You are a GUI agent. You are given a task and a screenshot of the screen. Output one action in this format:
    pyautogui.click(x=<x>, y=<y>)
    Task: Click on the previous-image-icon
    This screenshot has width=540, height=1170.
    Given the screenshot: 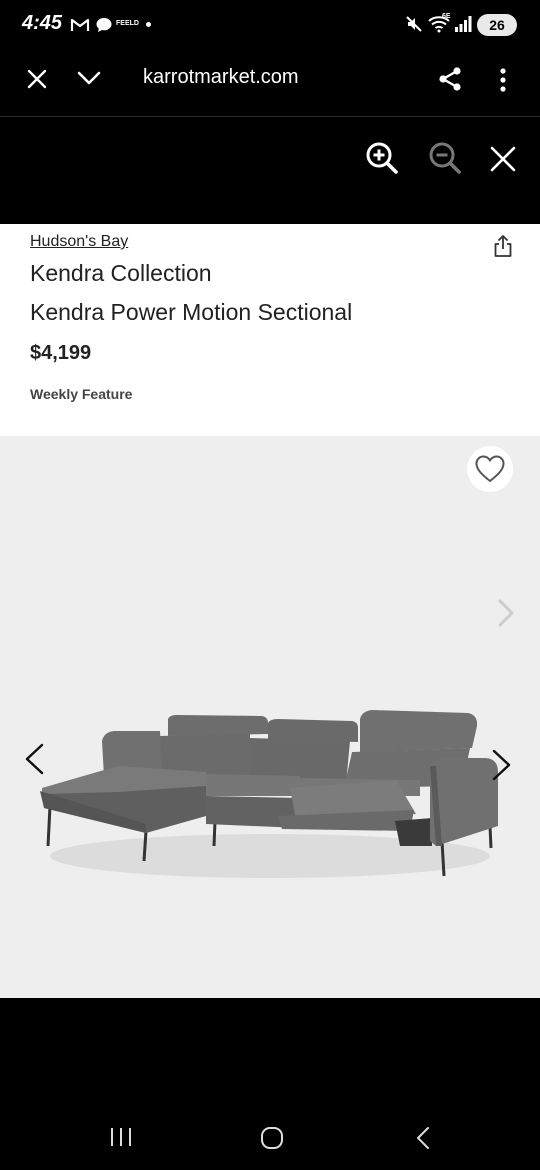 What is the action you would take?
    pyautogui.click(x=34, y=759)
    